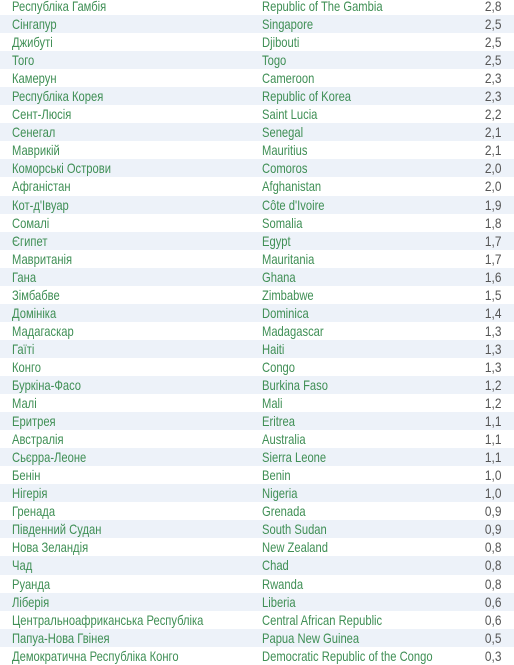  I want to click on value-cell: 0,3, so click(492, 655).